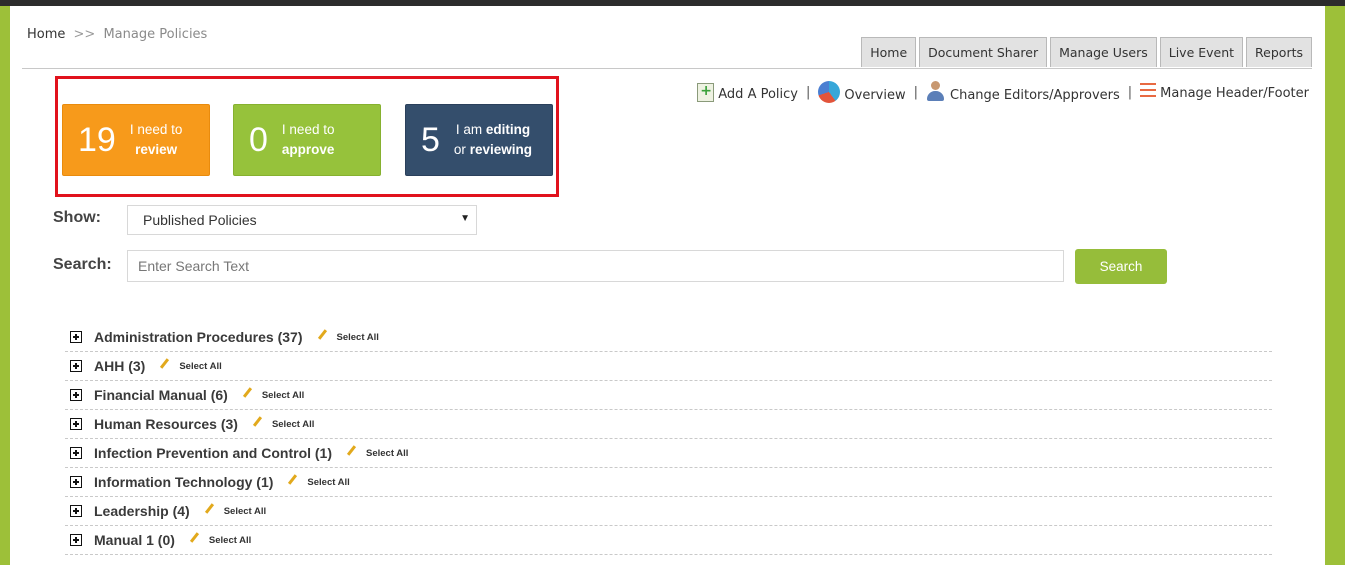 Image resolution: width=1345 pixels, height=565 pixels. I want to click on tile-need-to-approve: 0 I need to approve, so click(307, 140).